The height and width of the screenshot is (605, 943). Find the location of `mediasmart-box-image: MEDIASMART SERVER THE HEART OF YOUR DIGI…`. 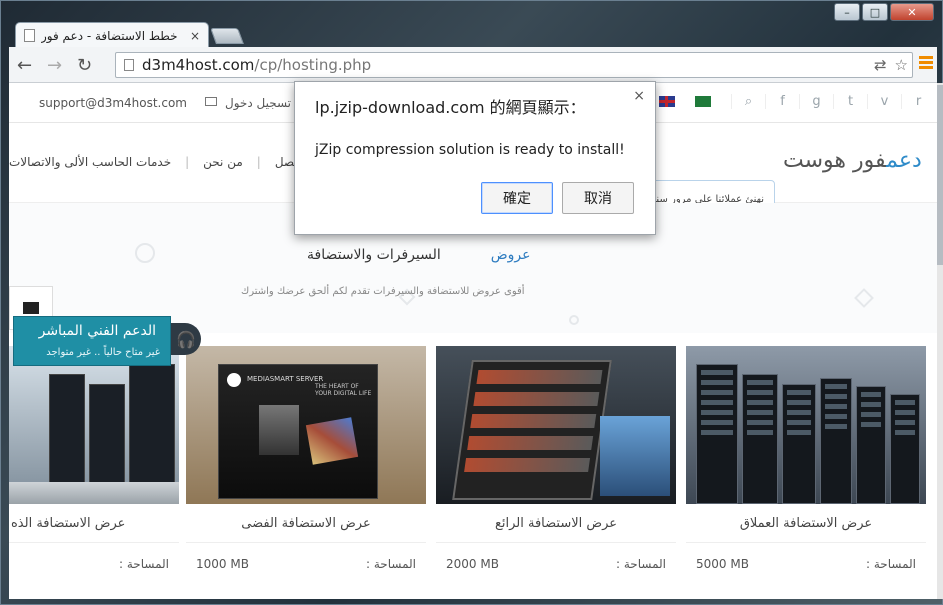

mediasmart-box-image: MEDIASMART SERVER THE HEART OF YOUR DIGI… is located at coordinates (306, 425).